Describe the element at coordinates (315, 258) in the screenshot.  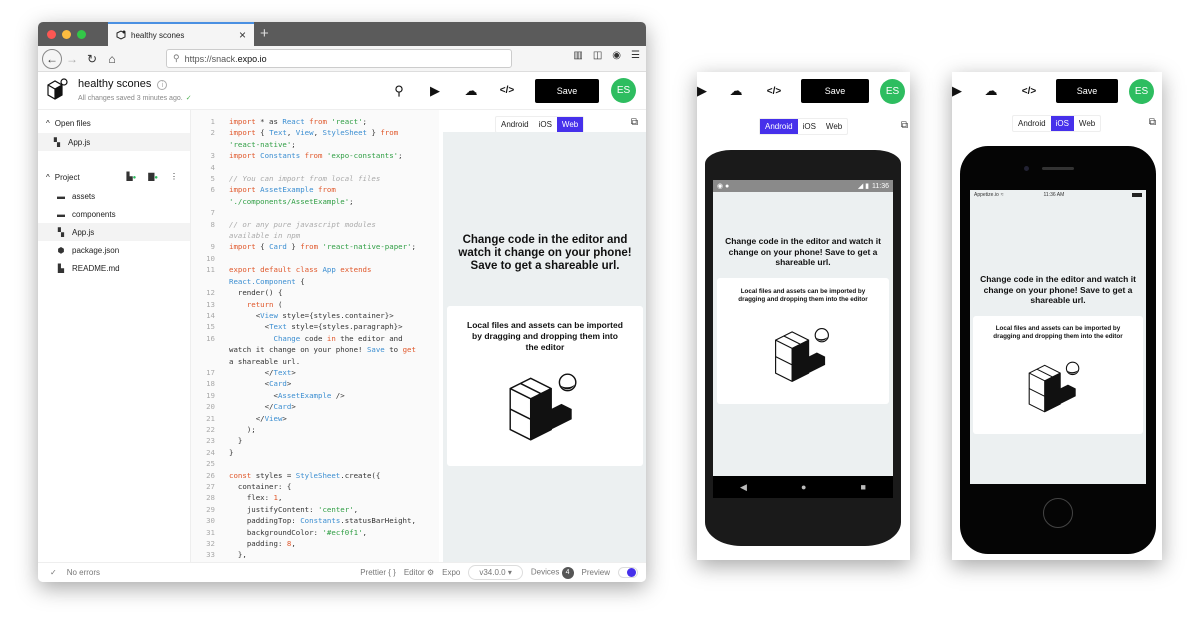
I see `code-line: 10` at that location.